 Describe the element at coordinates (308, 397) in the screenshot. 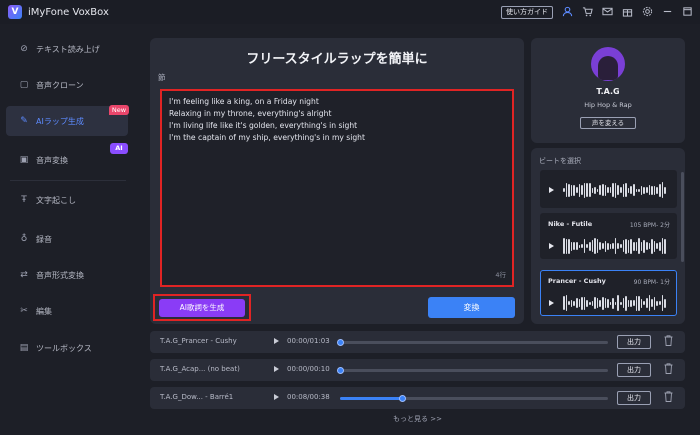

I see `track-time: 00:08/00:38` at that location.